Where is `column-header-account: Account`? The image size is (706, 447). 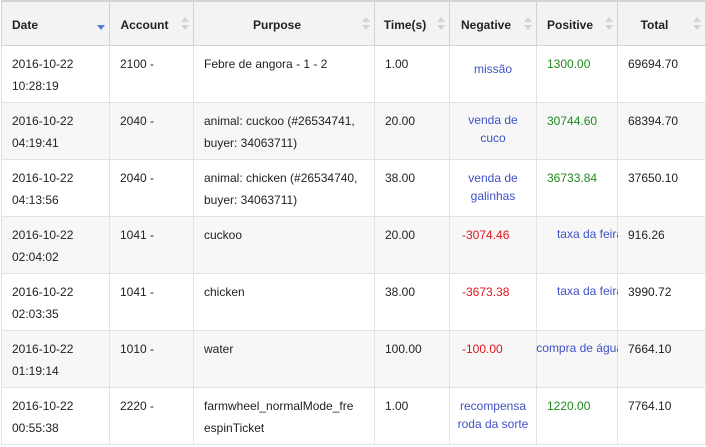
column-header-account: Account is located at coordinates (151, 23).